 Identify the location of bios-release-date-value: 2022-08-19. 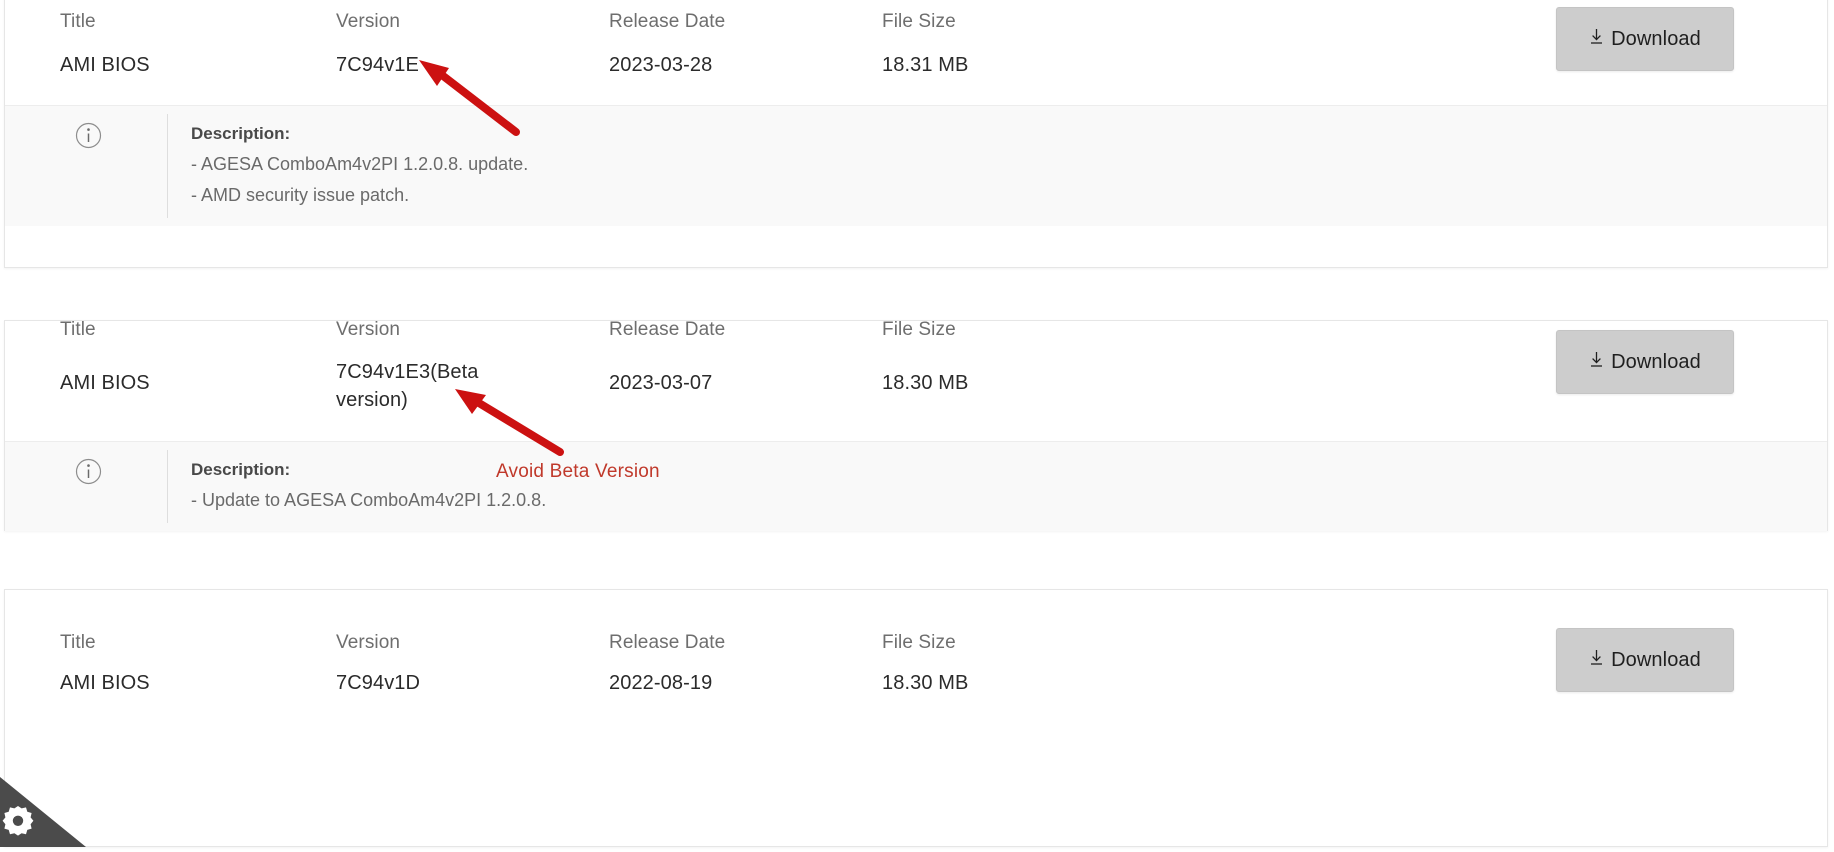
(661, 683).